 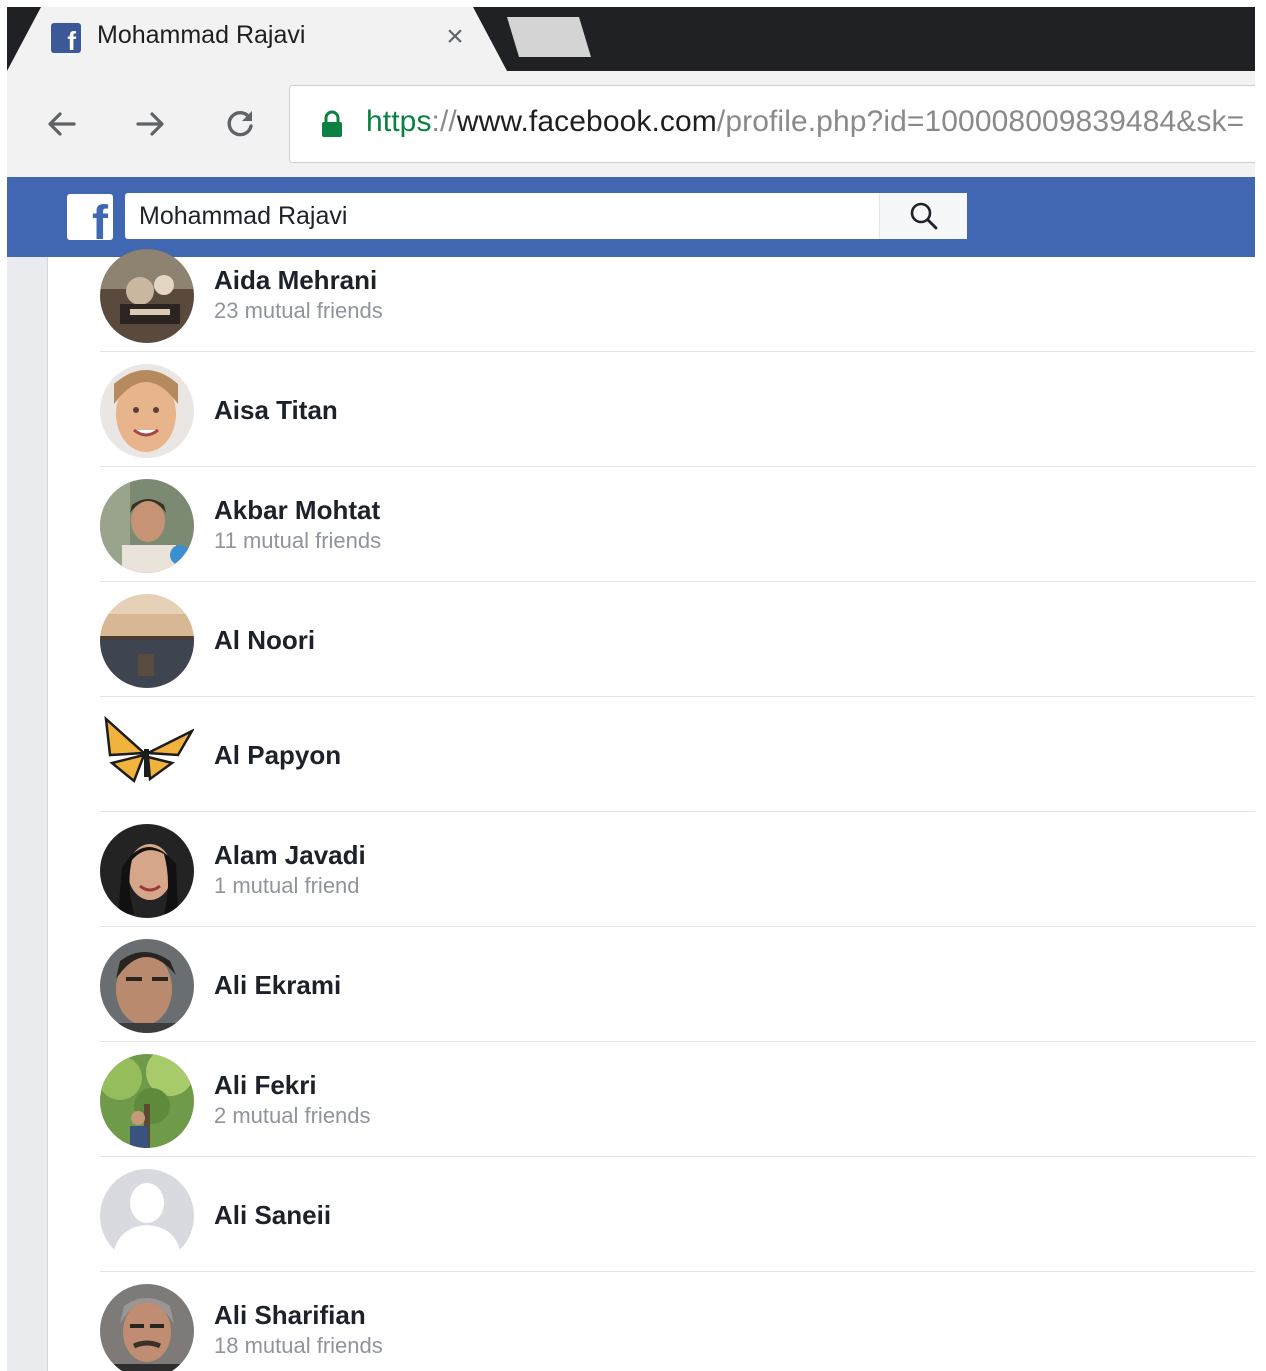 What do you see at coordinates (546, 216) in the screenshot?
I see `facebook-search-input: Mohammad Rajavi` at bounding box center [546, 216].